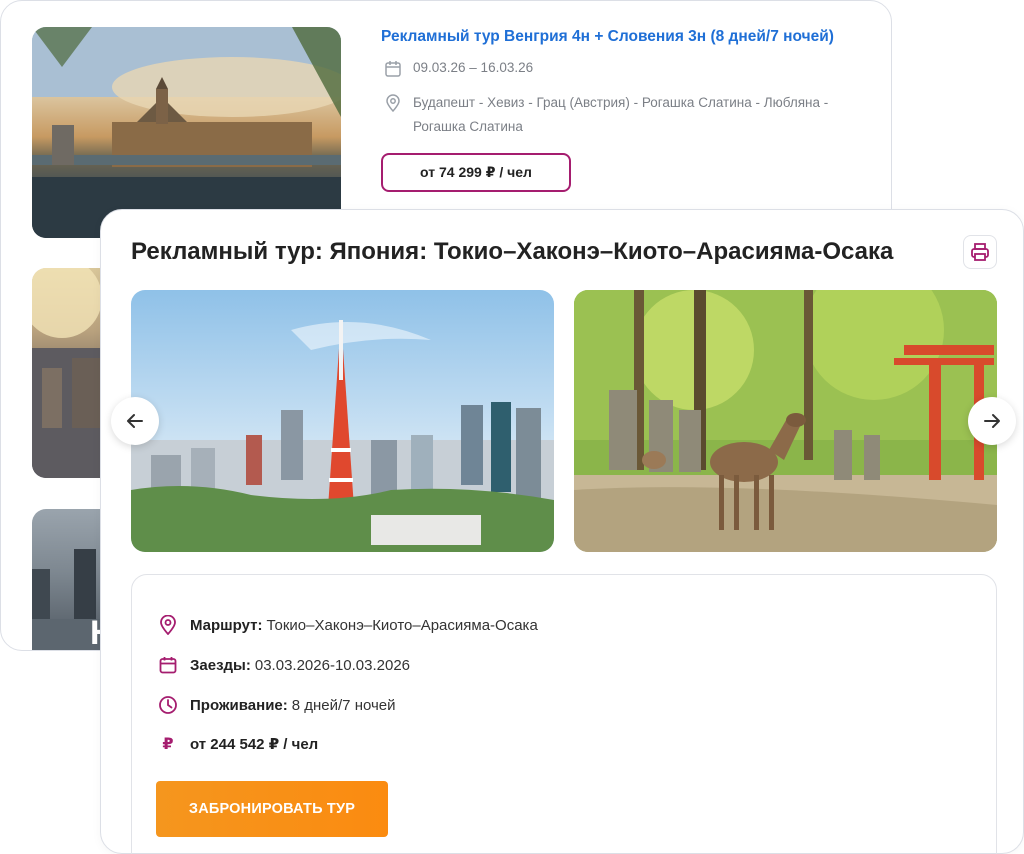 The image size is (1024, 854). What do you see at coordinates (785, 421) in the screenshot?
I see `nara-deer-photo` at bounding box center [785, 421].